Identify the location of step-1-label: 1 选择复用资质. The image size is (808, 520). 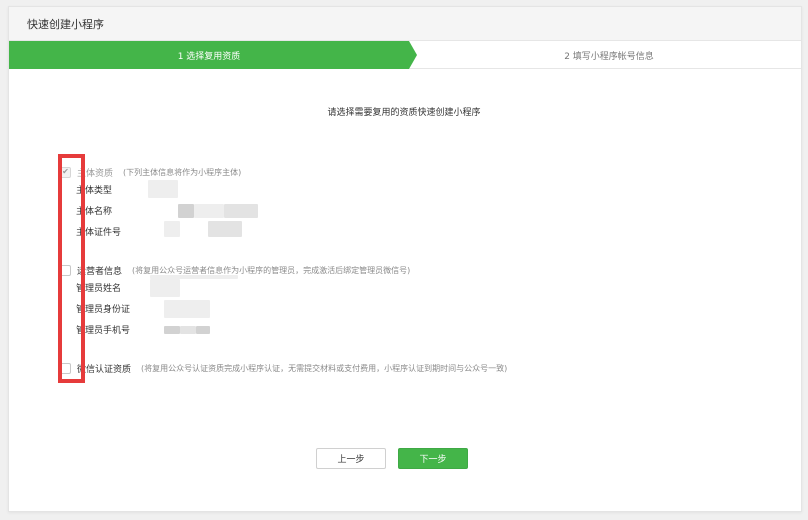
(209, 56).